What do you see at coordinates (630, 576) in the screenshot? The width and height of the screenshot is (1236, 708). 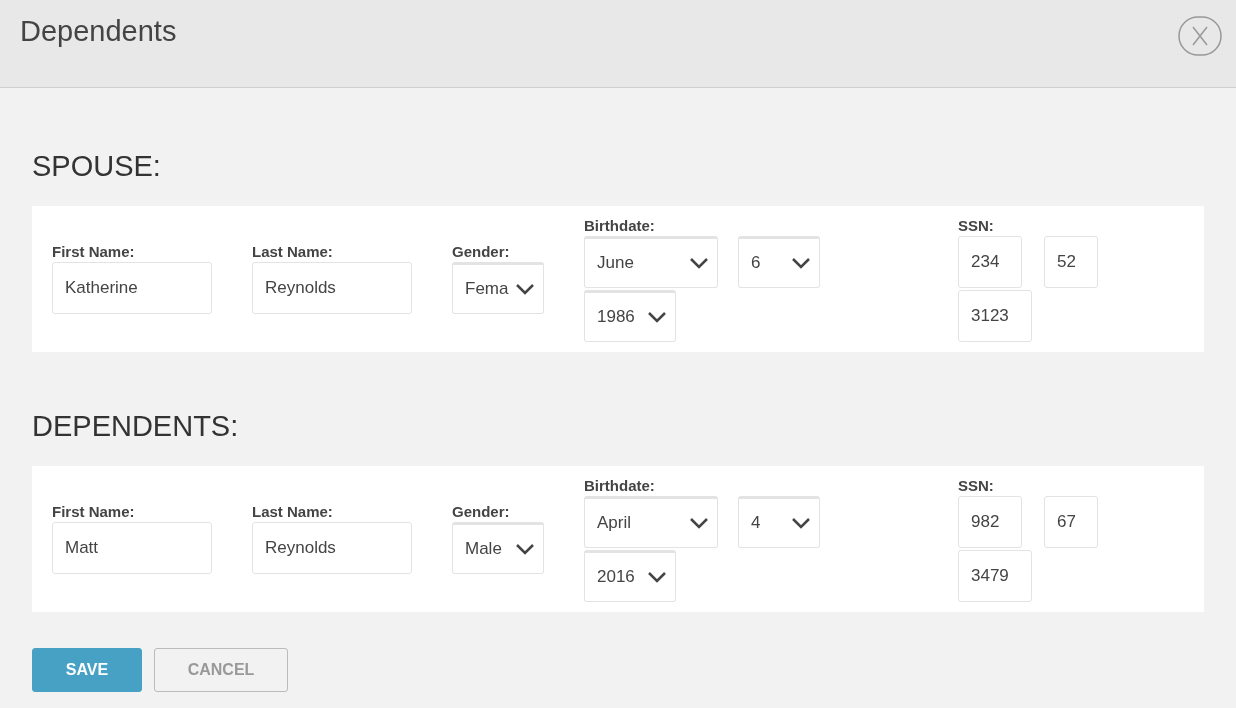 I see `dropdown-field: 2016` at bounding box center [630, 576].